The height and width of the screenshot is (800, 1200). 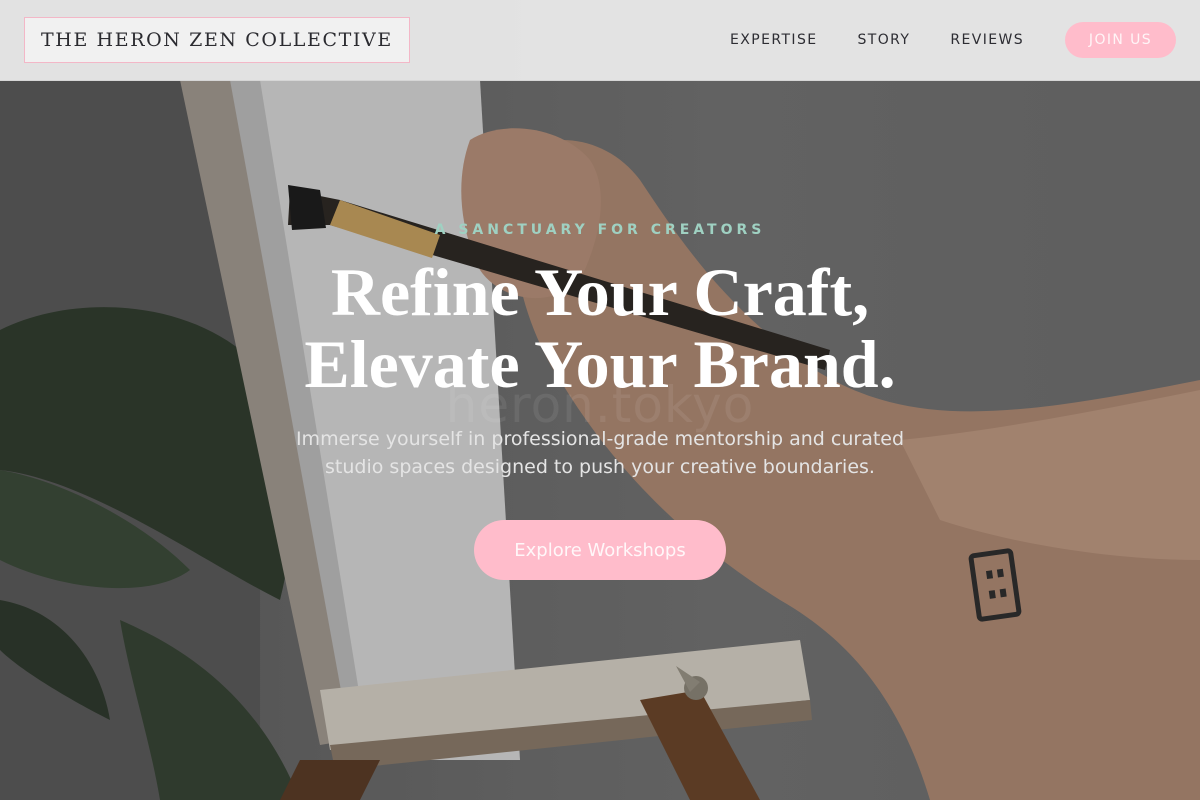 What do you see at coordinates (773, 40) in the screenshot?
I see `nav-link-expertise: EXPERTISE` at bounding box center [773, 40].